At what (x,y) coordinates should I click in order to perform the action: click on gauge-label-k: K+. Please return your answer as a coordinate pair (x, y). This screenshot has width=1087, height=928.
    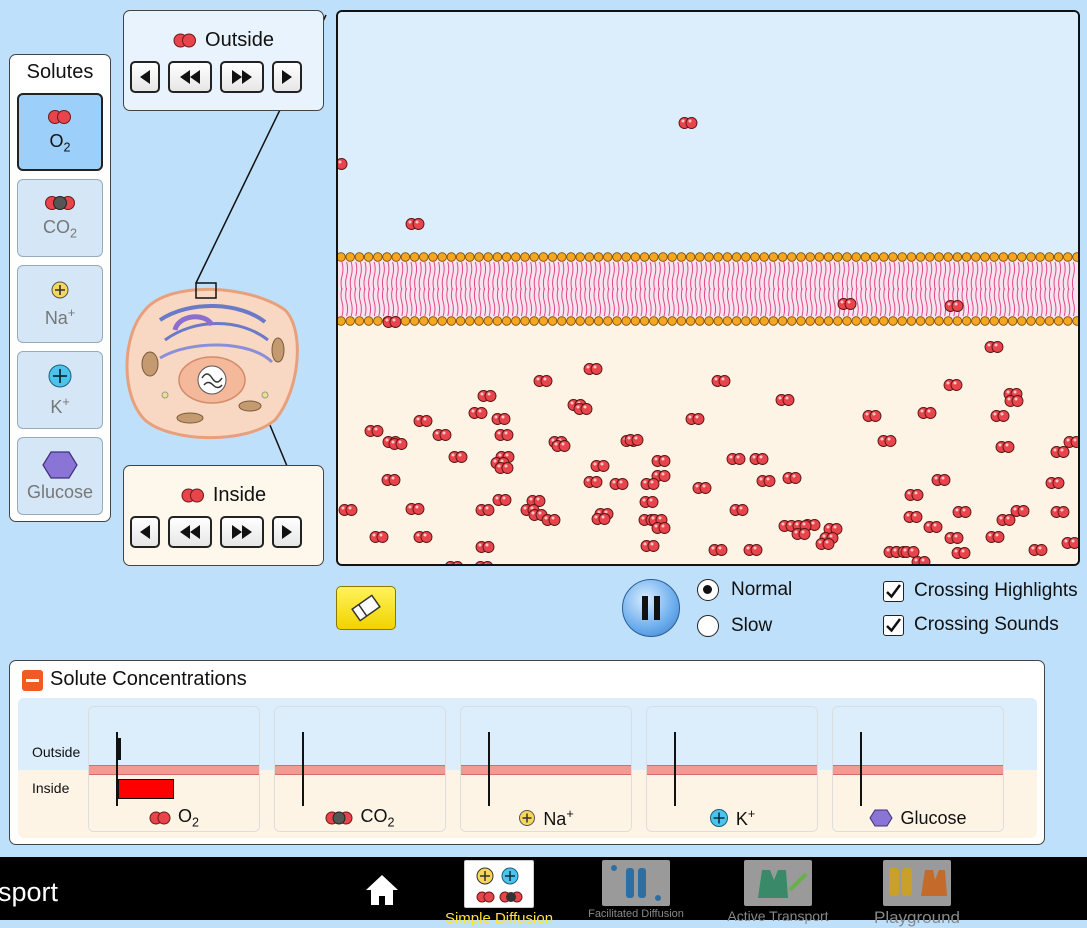
    Looking at the image, I should click on (732, 818).